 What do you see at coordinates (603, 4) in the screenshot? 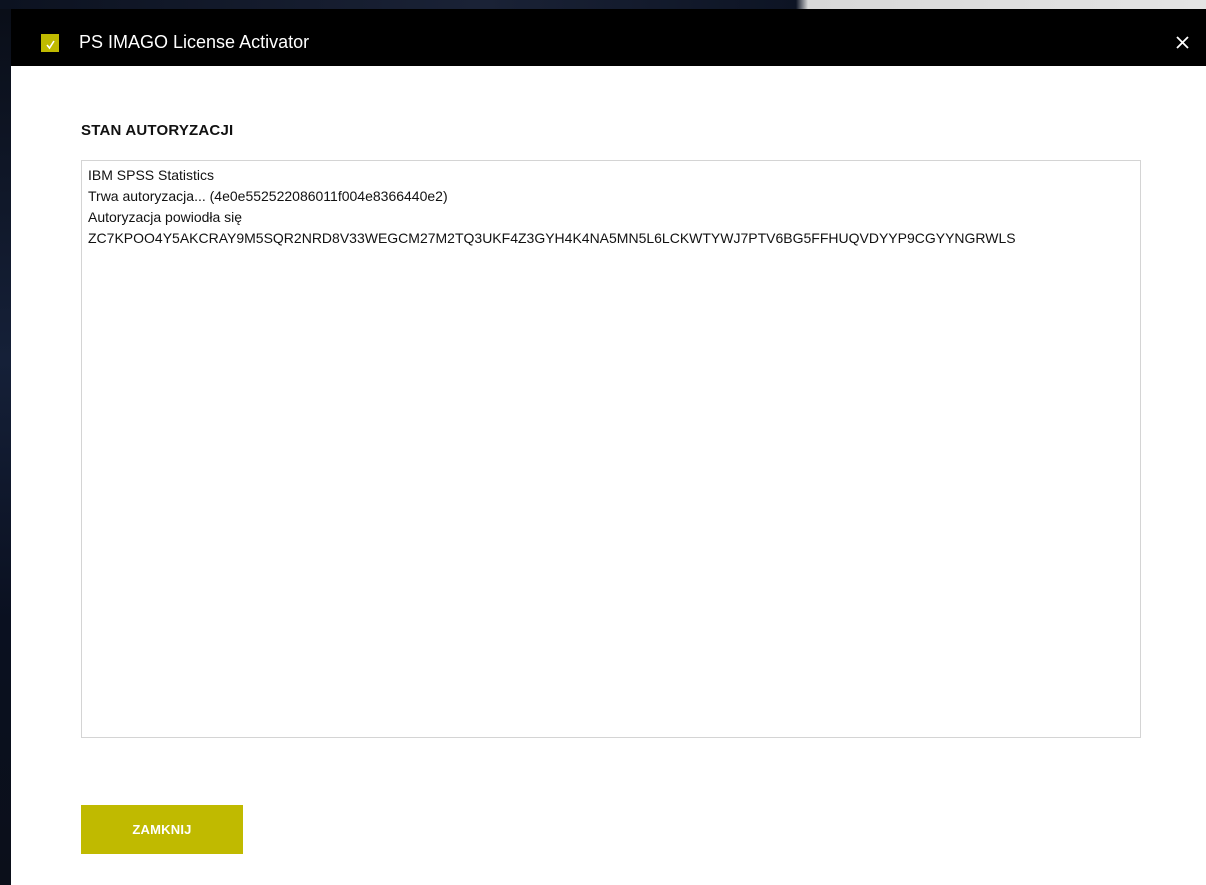
I see `desktop-background-top` at bounding box center [603, 4].